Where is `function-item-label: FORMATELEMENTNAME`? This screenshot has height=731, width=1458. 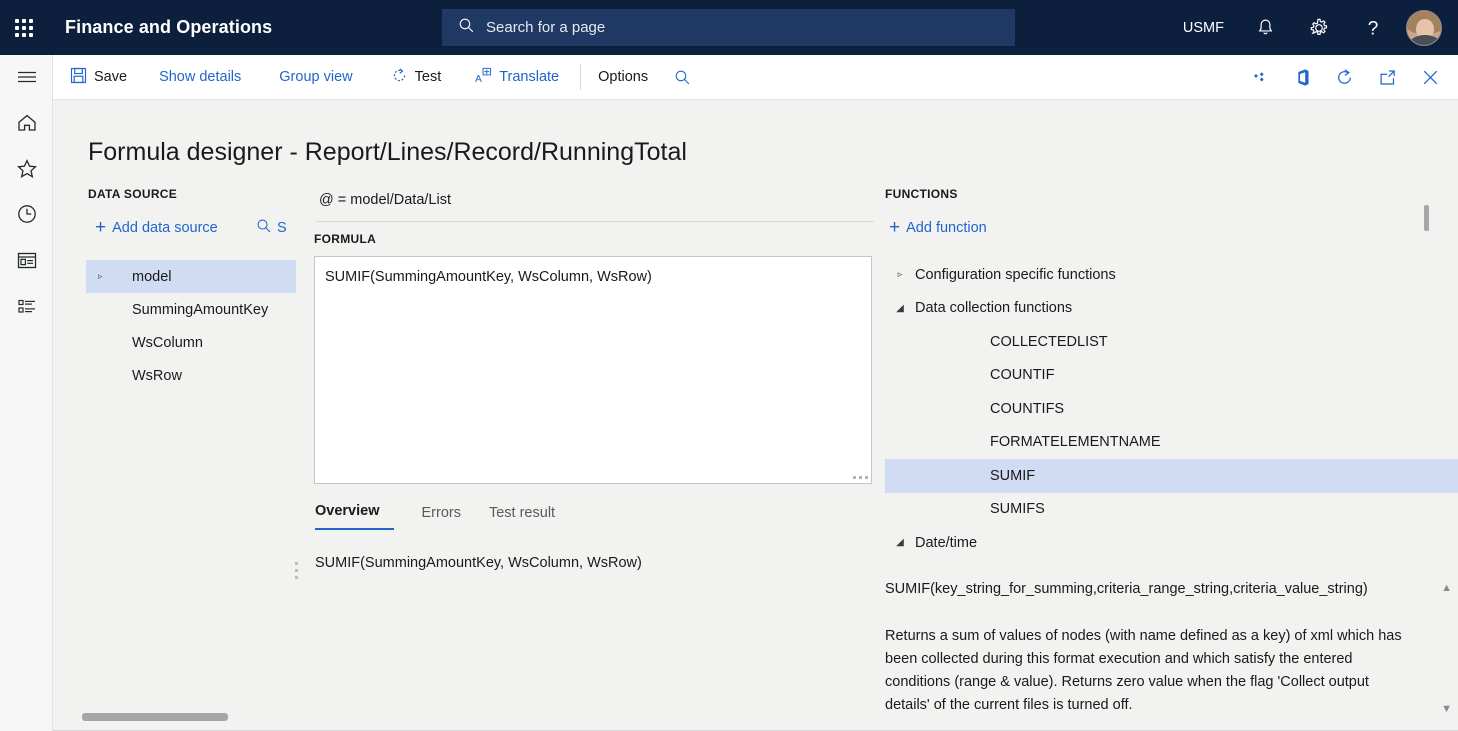
function-item-label: FORMATELEMENTNAME is located at coordinates (1075, 442).